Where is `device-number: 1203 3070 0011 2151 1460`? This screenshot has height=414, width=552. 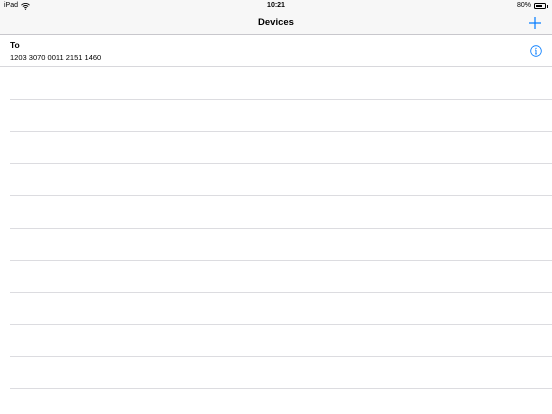
device-number: 1203 3070 0011 2151 1460 is located at coordinates (56, 57).